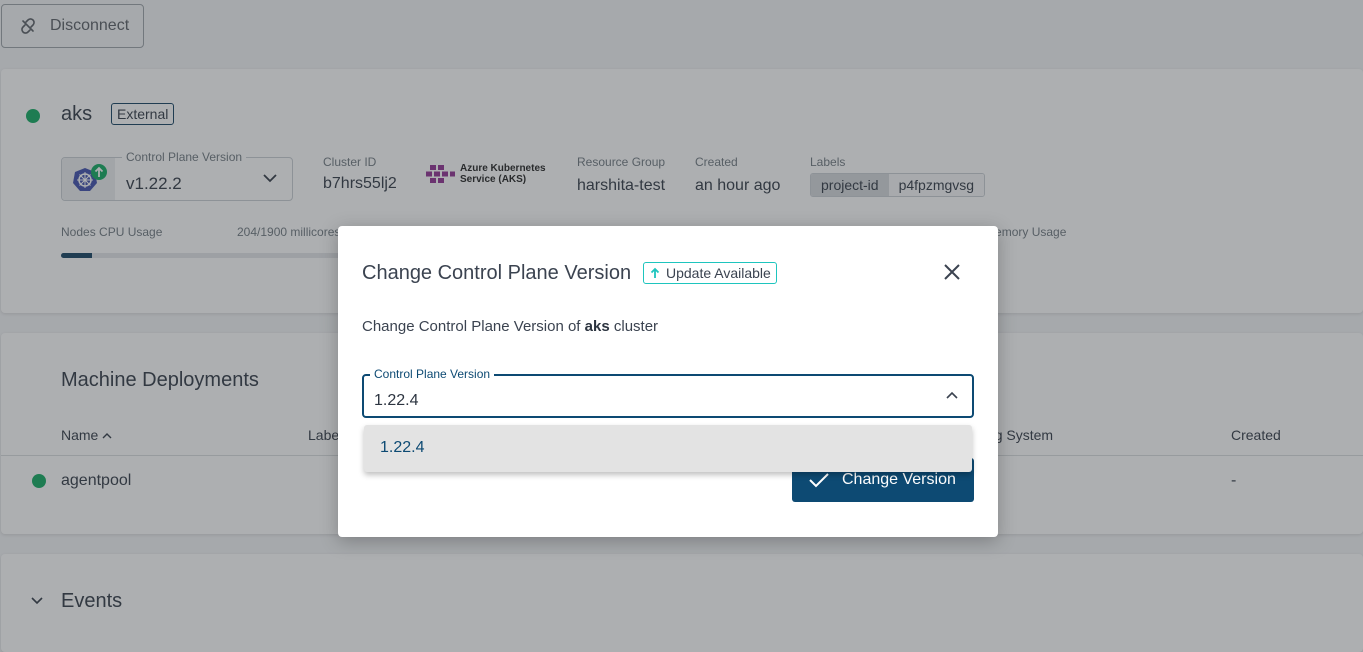 The width and height of the screenshot is (1363, 652). I want to click on dialog-title: Change Control Plane Version, so click(497, 273).